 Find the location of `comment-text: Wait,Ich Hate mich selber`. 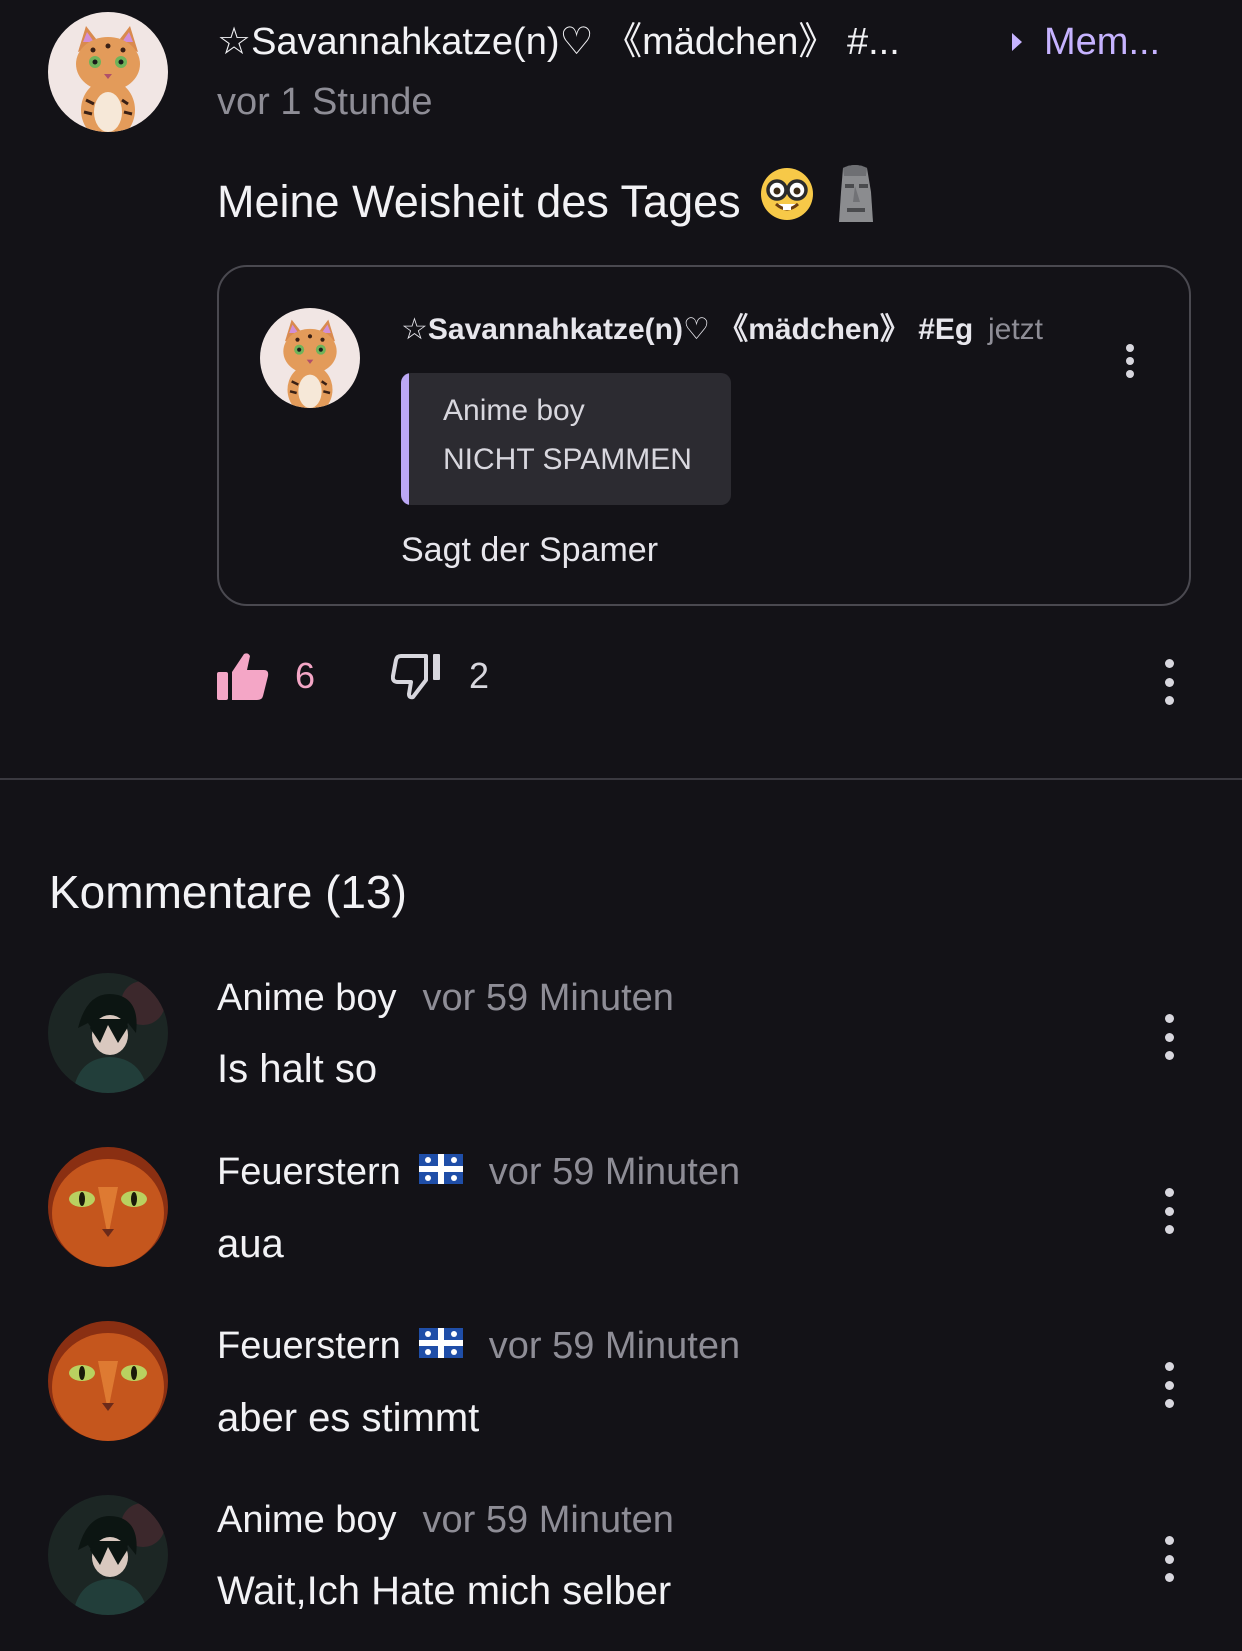

comment-text: Wait,Ich Hate mich selber is located at coordinates (444, 1591).